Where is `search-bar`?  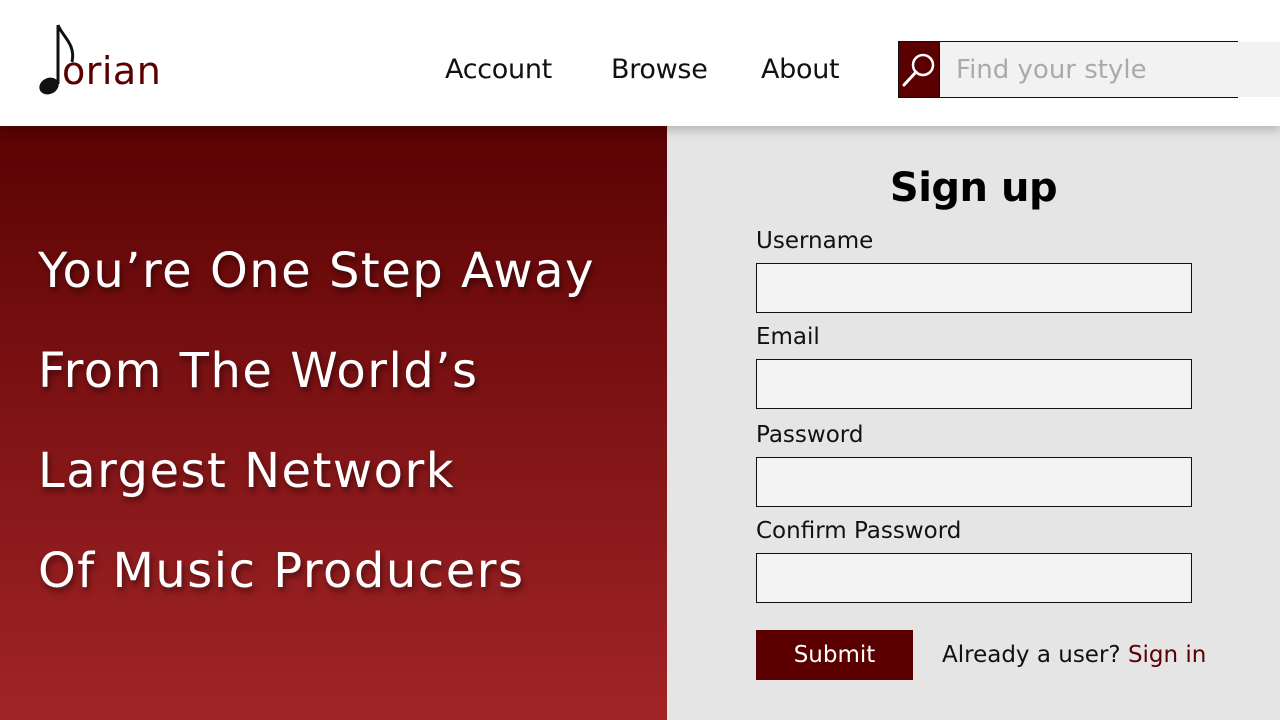 search-bar is located at coordinates (1089, 69).